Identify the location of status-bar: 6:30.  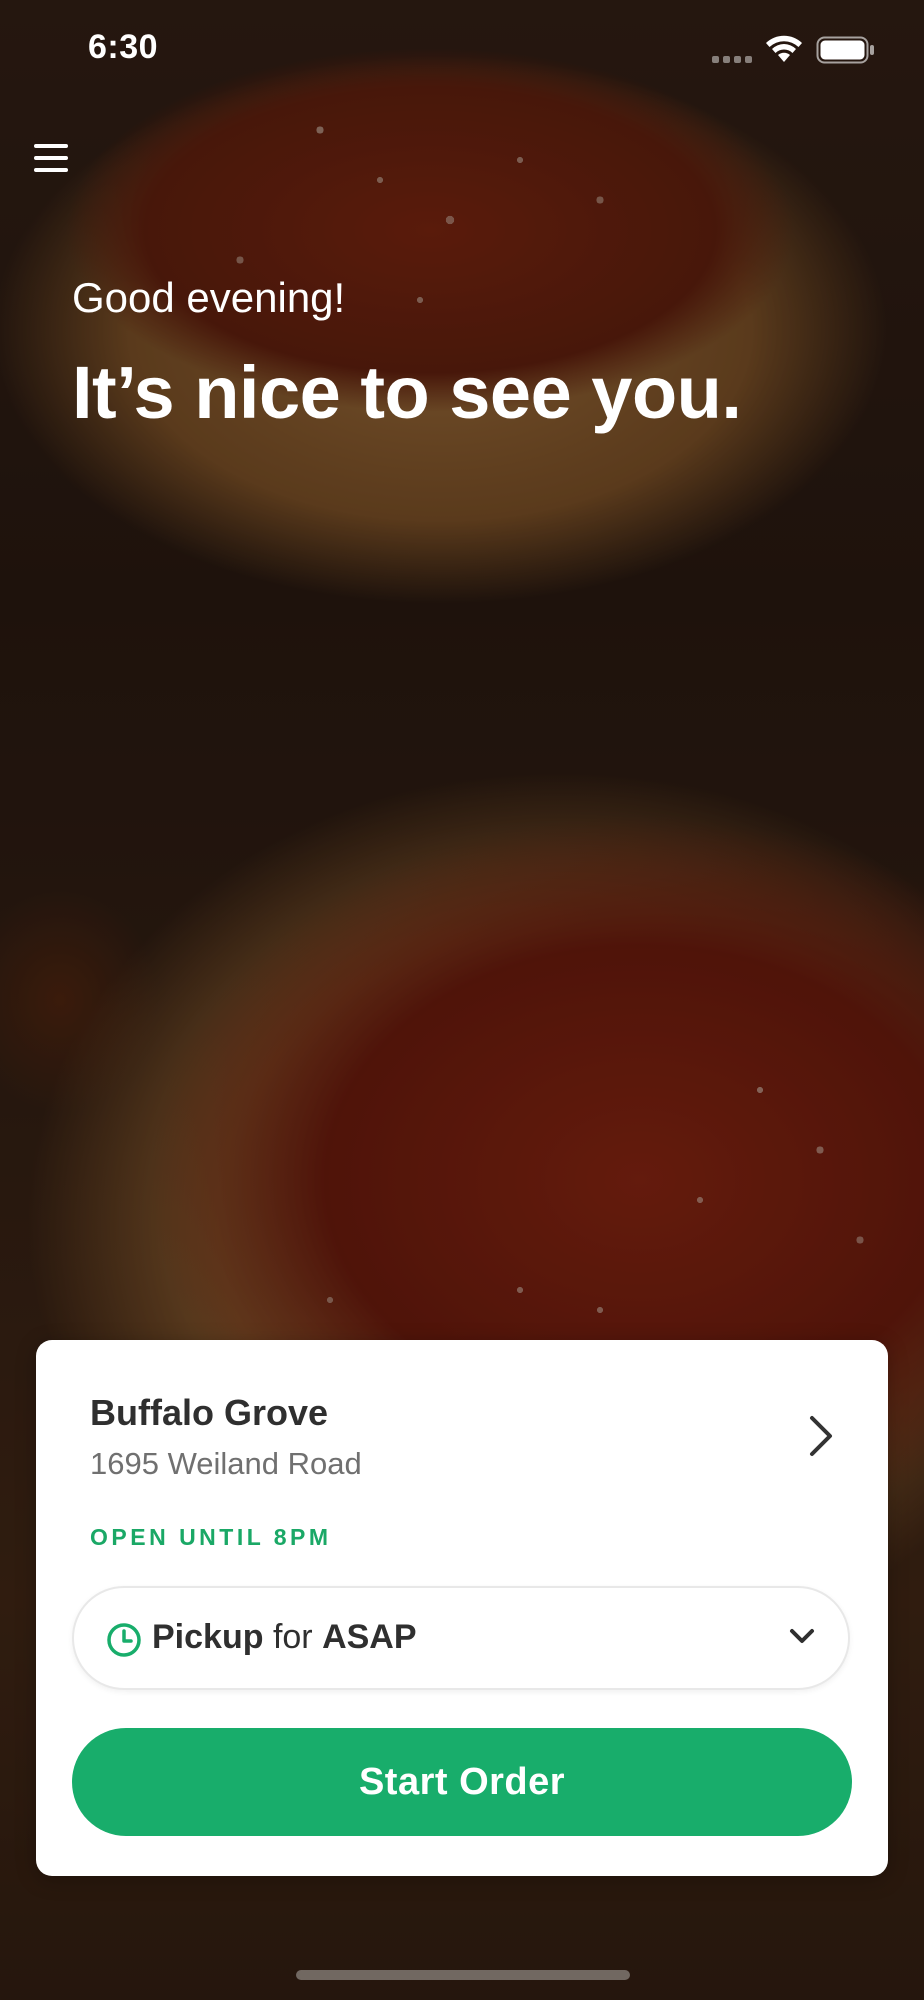
(462, 50).